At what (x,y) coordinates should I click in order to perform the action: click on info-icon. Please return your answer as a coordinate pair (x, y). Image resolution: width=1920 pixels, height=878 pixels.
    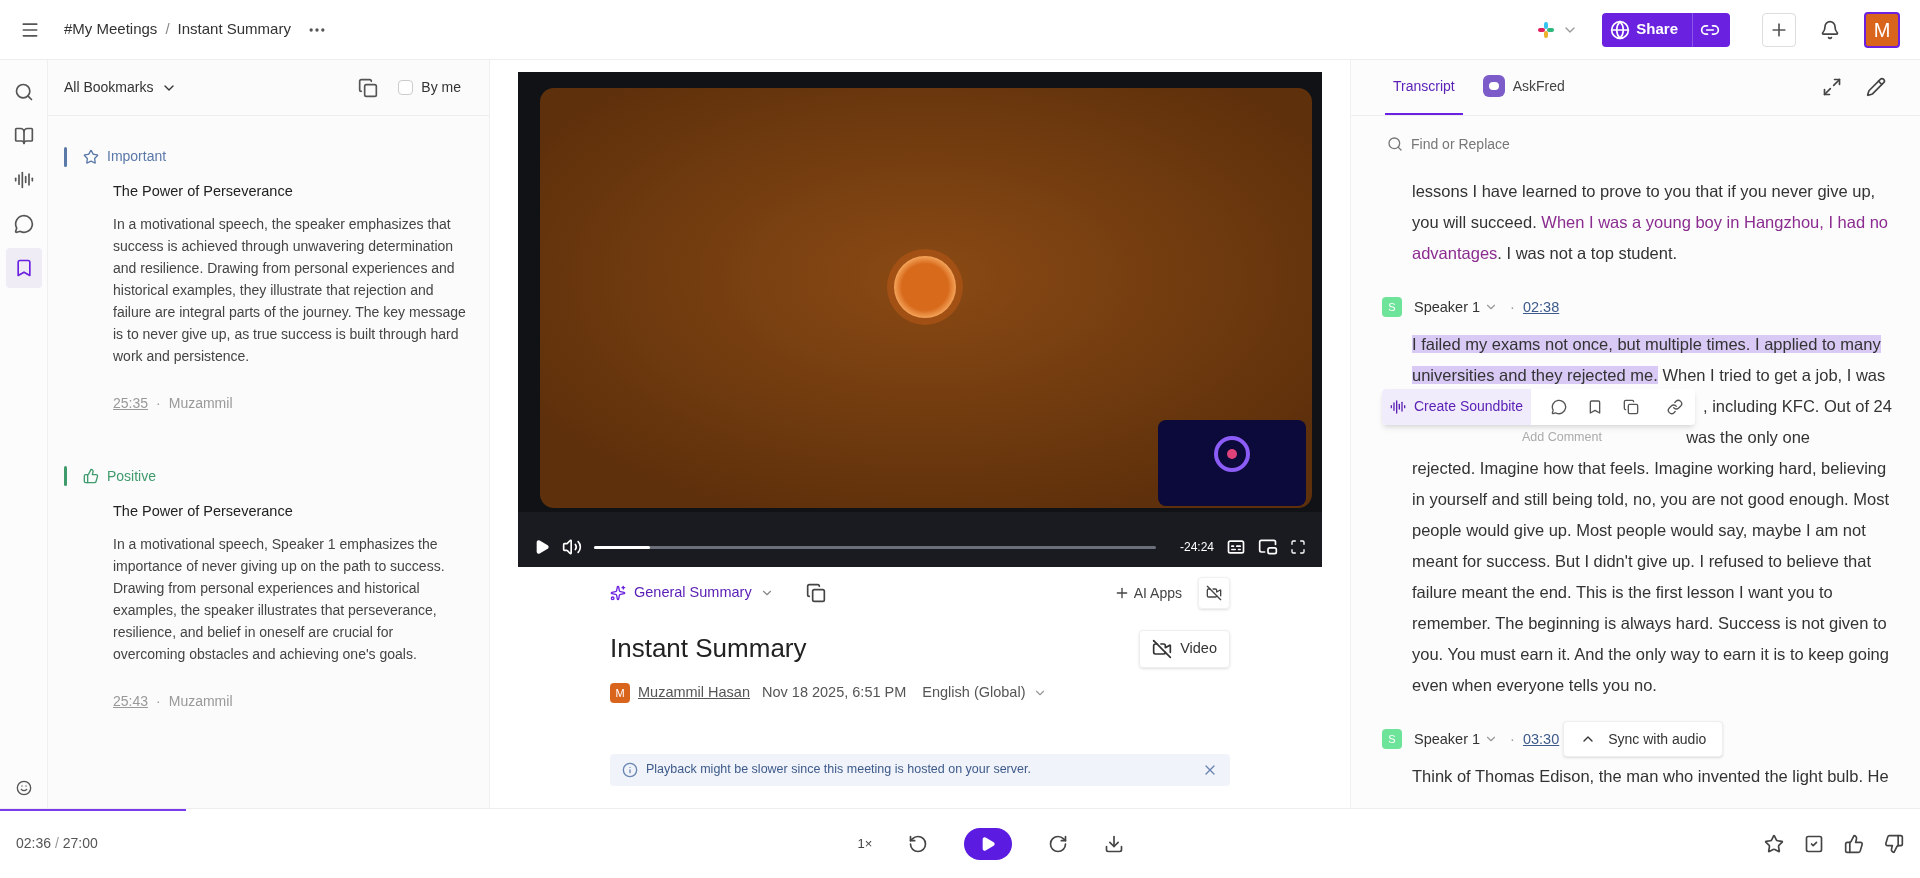
    Looking at the image, I should click on (630, 769).